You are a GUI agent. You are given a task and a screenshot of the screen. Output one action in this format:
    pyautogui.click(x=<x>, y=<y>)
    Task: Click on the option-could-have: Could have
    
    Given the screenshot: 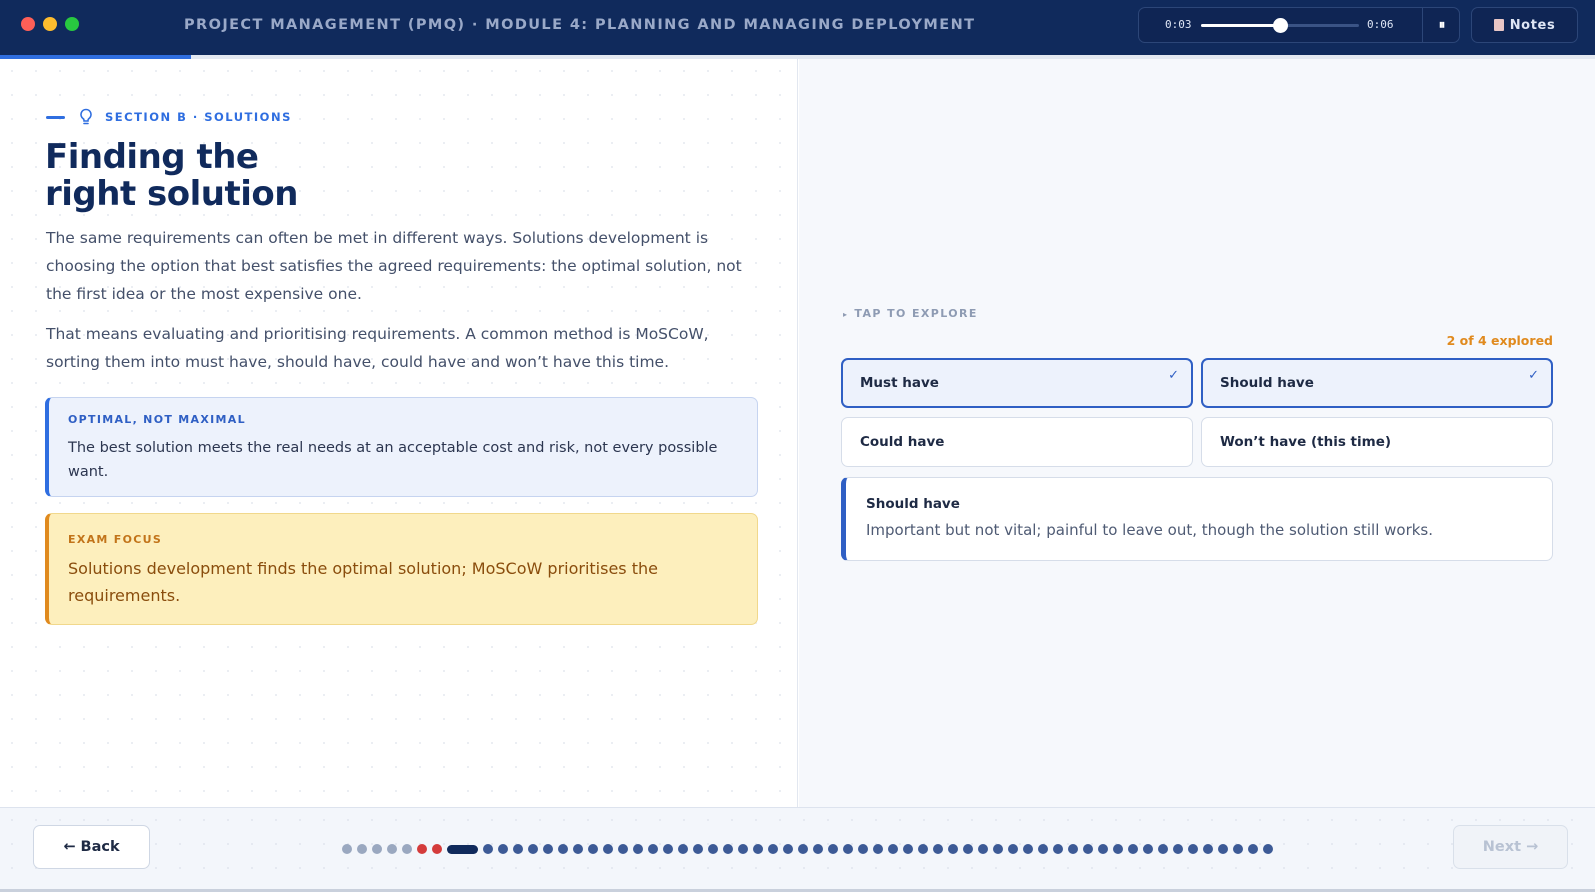 What is the action you would take?
    pyautogui.click(x=1017, y=442)
    